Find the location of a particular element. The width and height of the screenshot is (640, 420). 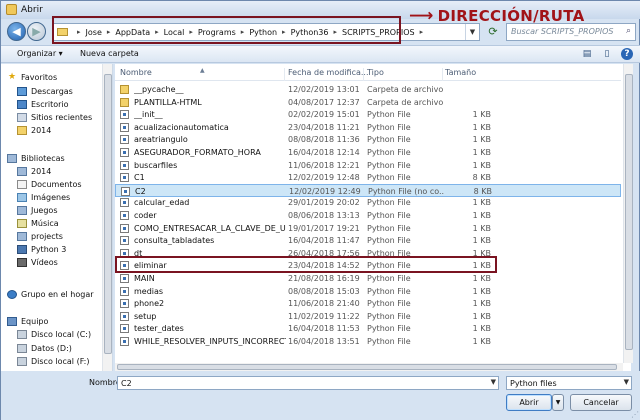

refresh-icon: ⟳ is located at coordinates (493, 32).